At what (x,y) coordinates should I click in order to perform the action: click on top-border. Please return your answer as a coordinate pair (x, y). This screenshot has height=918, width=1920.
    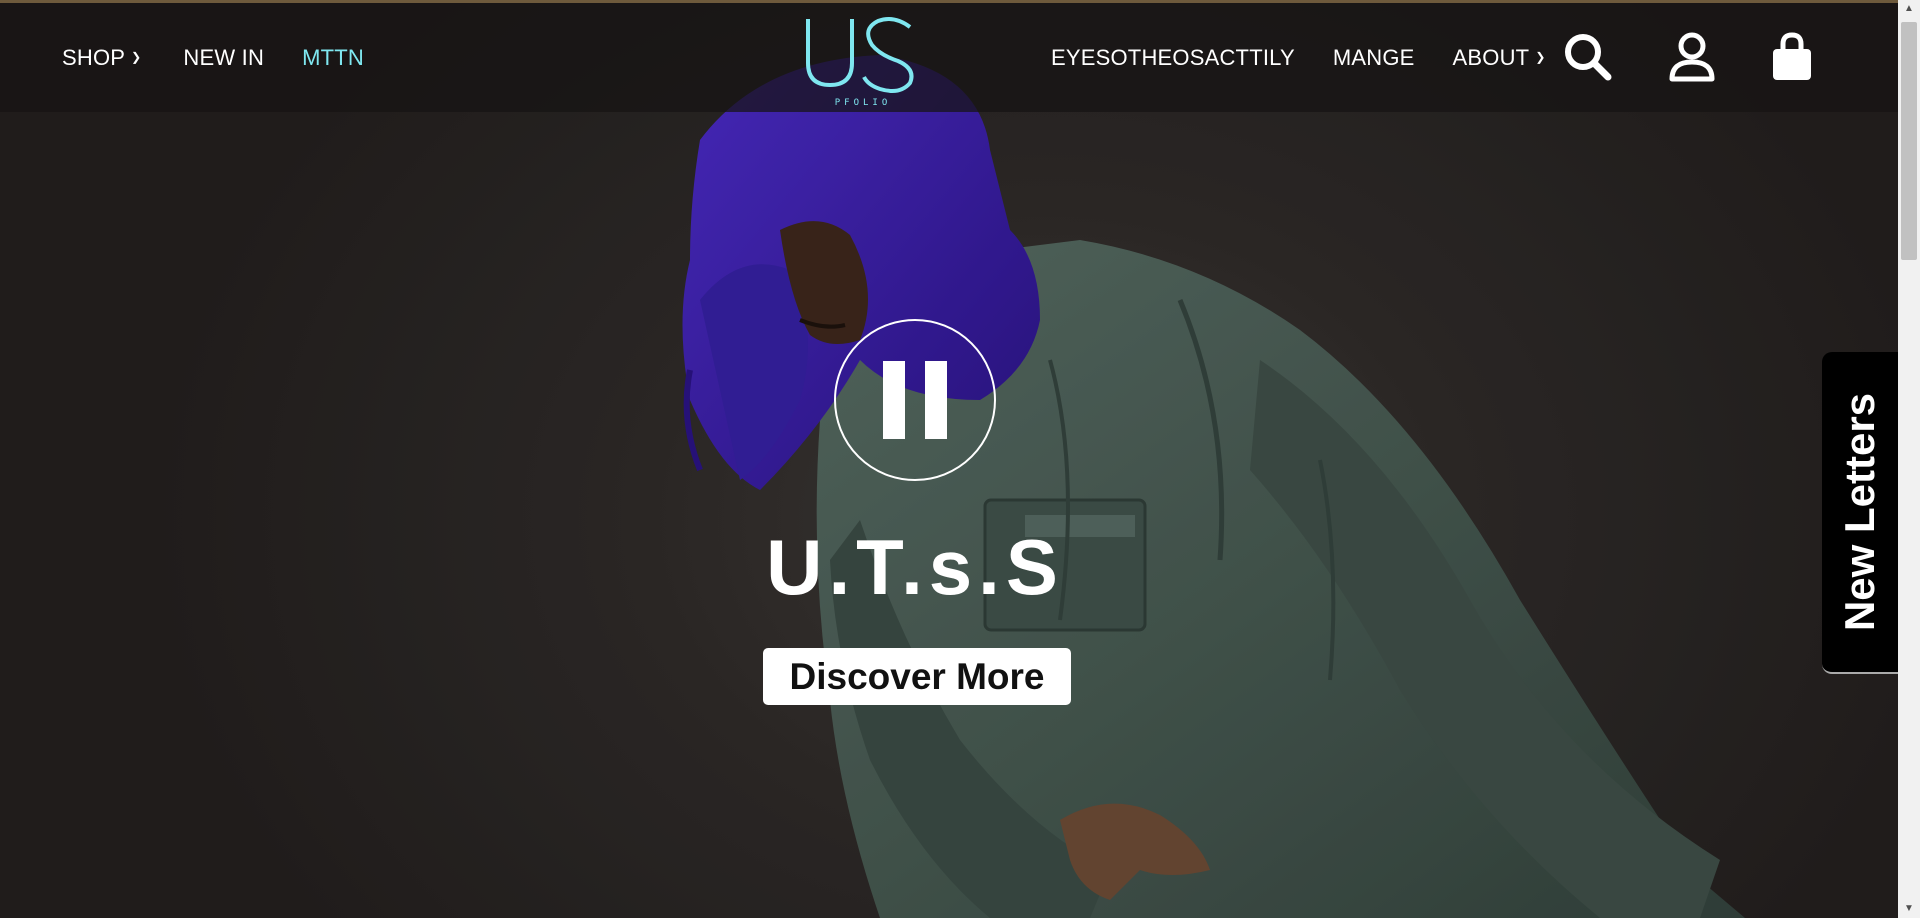
    Looking at the image, I should click on (960, 1).